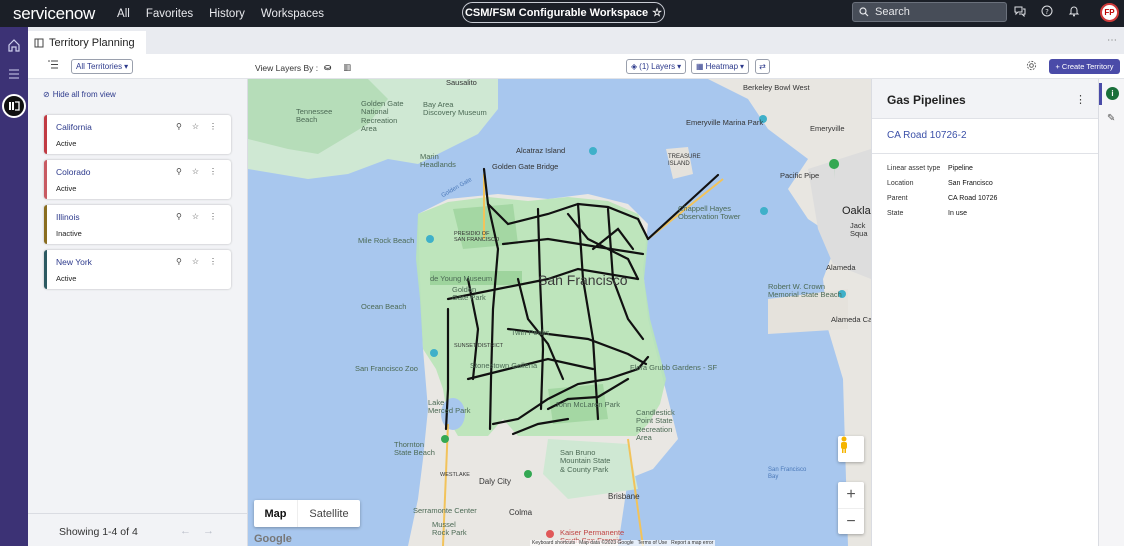  I want to click on property-value: Pipeline, so click(960, 168).